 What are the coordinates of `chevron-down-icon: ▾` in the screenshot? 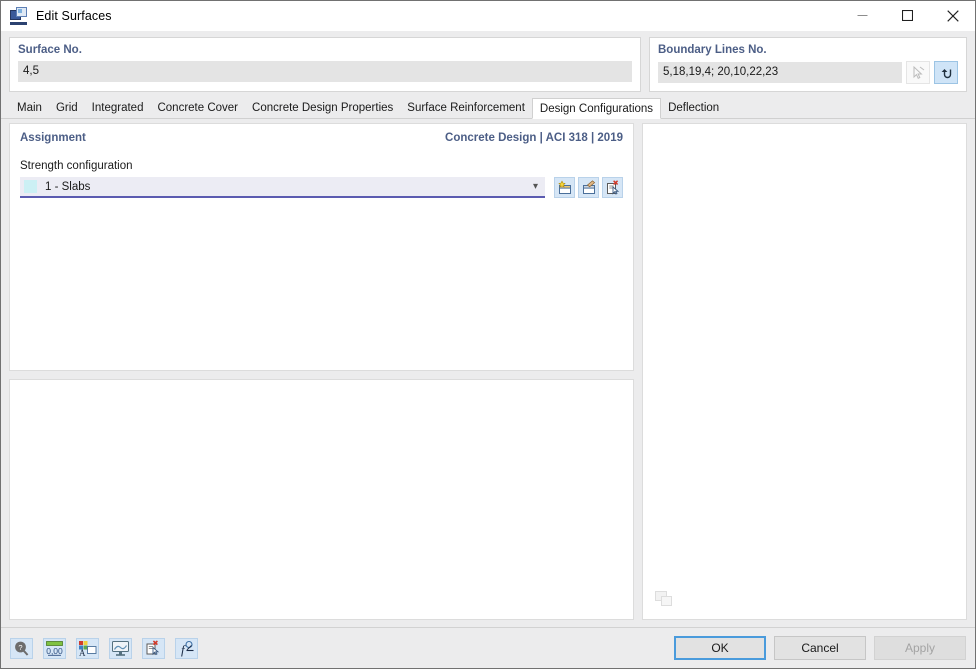 It's located at (535, 186).